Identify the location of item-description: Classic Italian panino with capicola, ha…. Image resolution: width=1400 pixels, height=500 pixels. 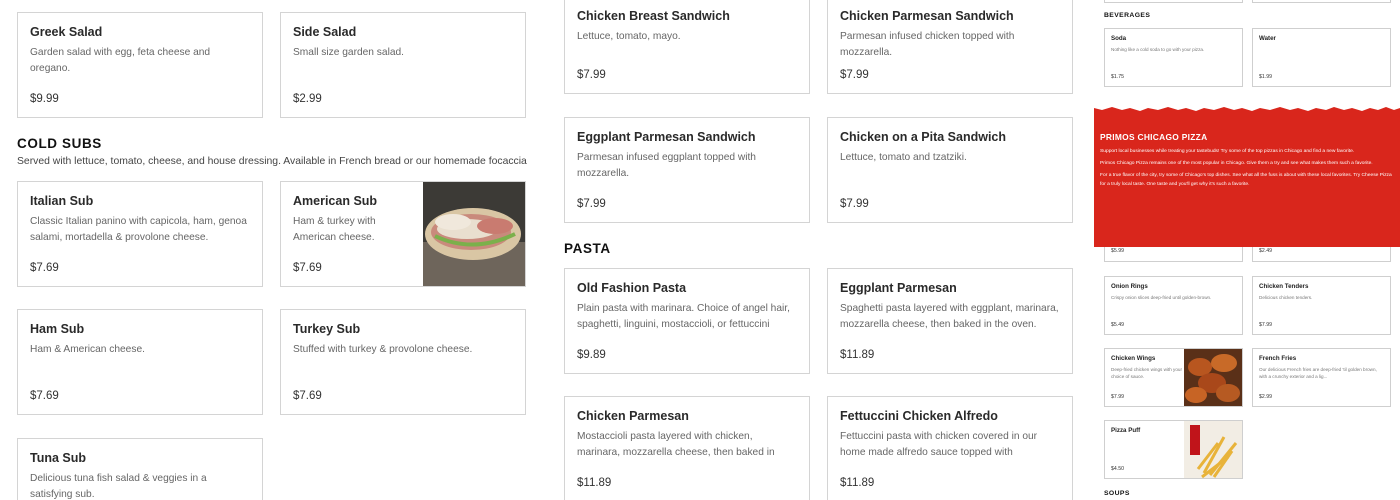
(138, 229).